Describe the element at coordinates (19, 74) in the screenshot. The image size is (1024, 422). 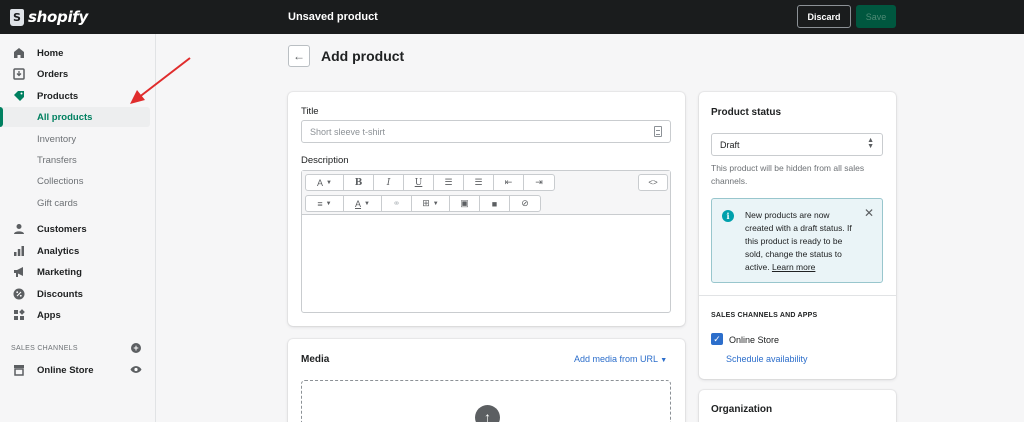
I see `orders-icon` at that location.